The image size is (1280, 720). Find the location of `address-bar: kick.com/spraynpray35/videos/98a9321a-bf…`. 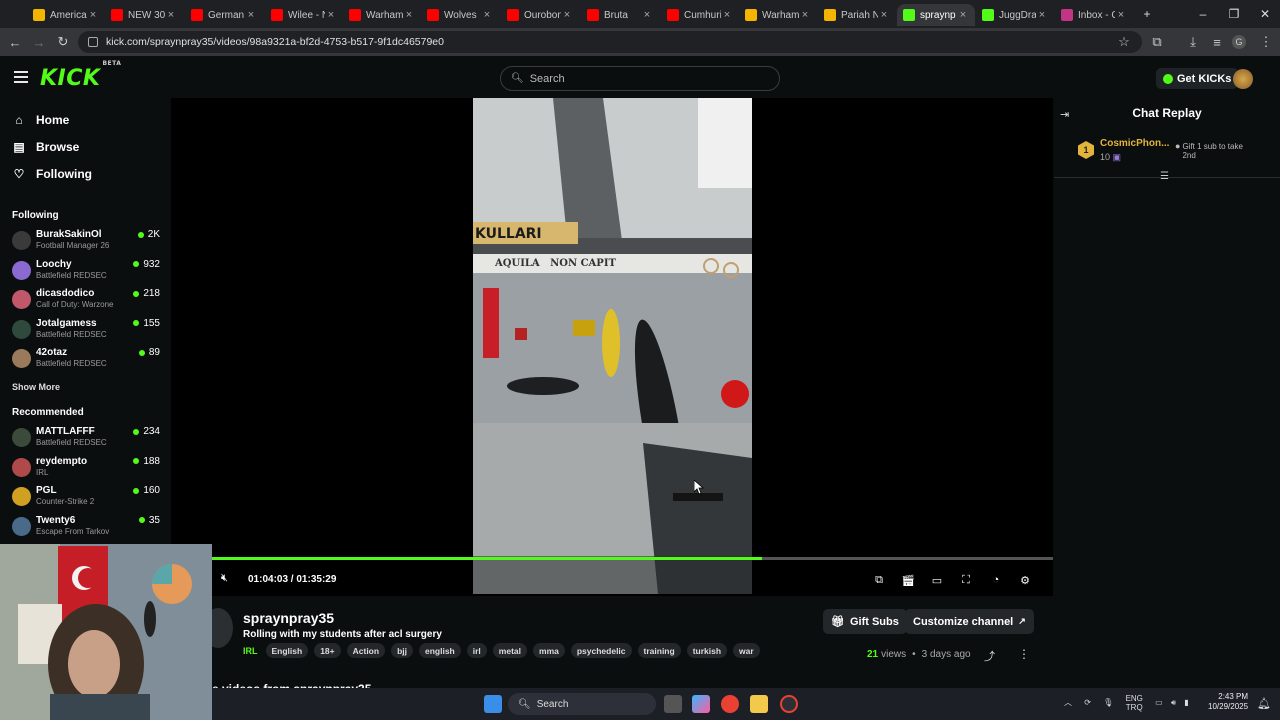

address-bar: kick.com/spraynpray35/videos/98a9321a-bf… is located at coordinates (610, 42).